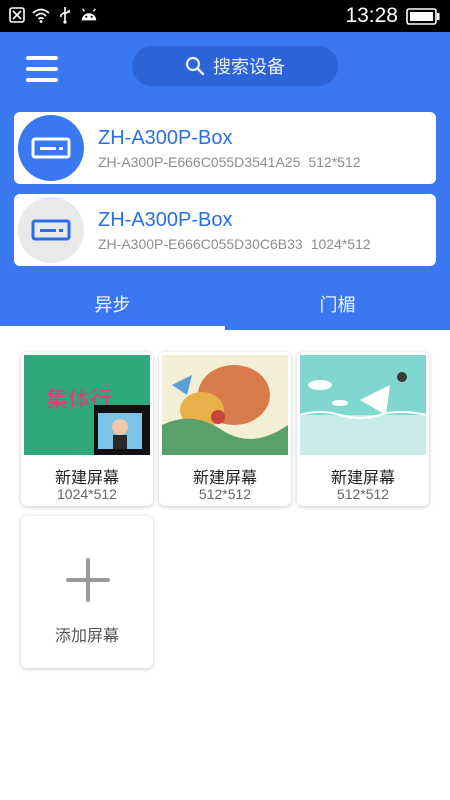 Image resolution: width=450 pixels, height=800 pixels. I want to click on screen-card-3: 新建屏幕 512*512, so click(363, 429).